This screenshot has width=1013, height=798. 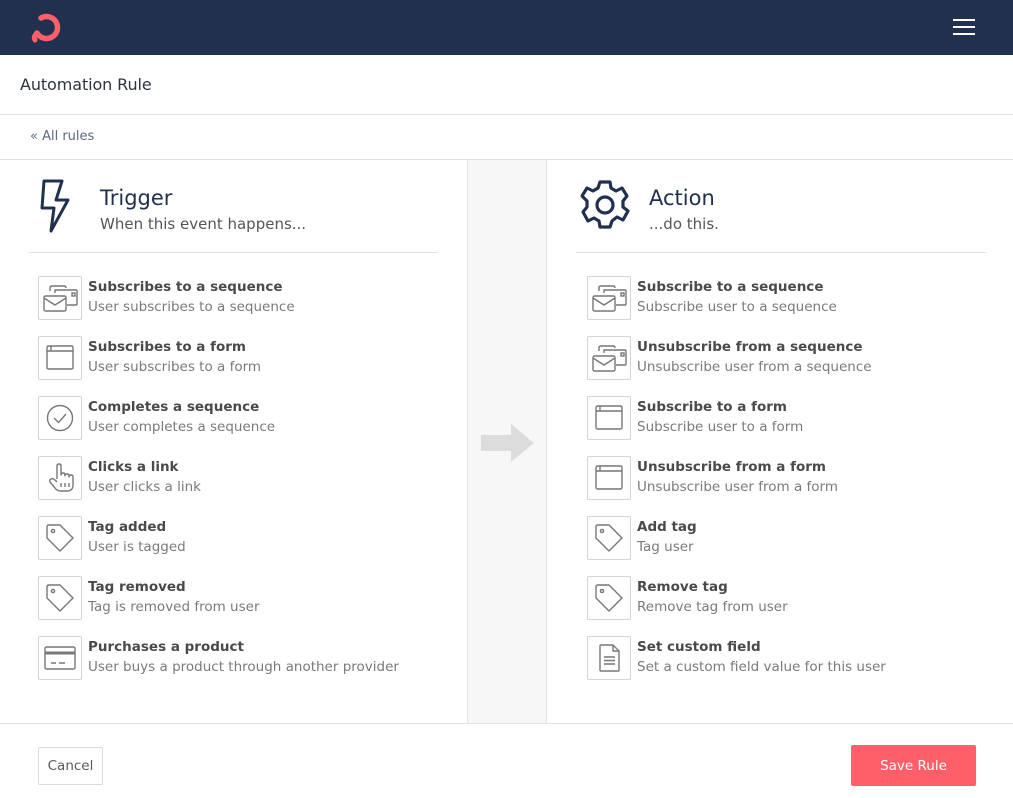 What do you see at coordinates (667, 527) in the screenshot?
I see `item-title: Add tag` at bounding box center [667, 527].